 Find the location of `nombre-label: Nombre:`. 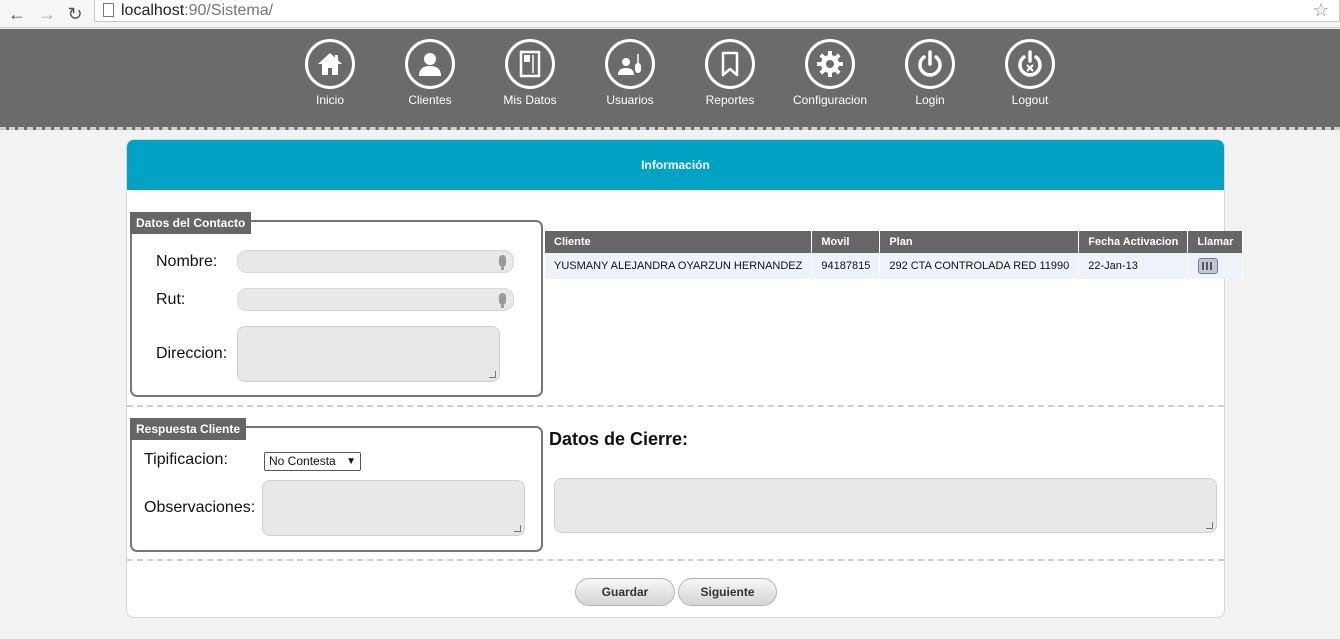

nombre-label: Nombre: is located at coordinates (187, 261).